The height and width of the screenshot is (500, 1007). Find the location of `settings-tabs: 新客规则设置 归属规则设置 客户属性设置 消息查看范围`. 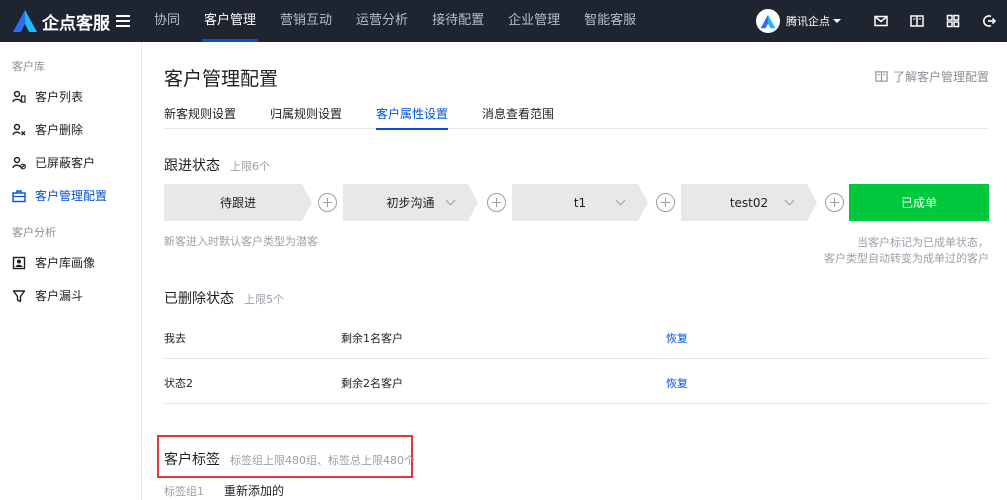

settings-tabs: 新客规则设置 归属规则设置 客户属性设置 消息查看范围 is located at coordinates (576, 117).